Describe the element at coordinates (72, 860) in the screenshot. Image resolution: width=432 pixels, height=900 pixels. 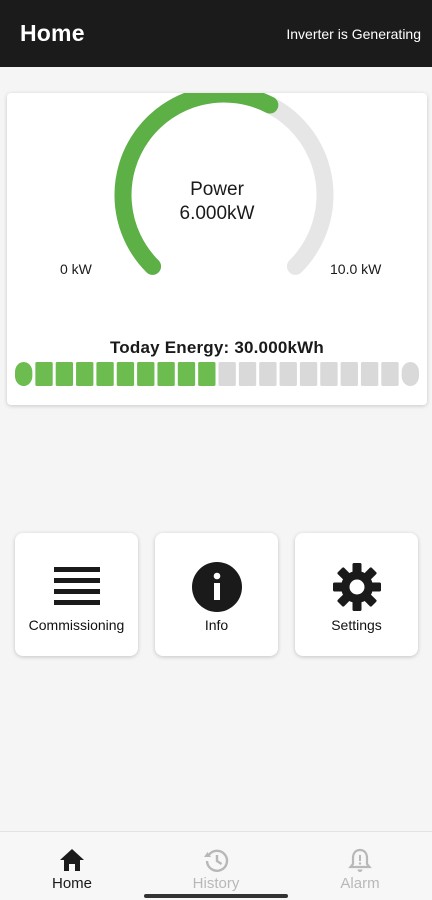
I see `home-icon` at that location.